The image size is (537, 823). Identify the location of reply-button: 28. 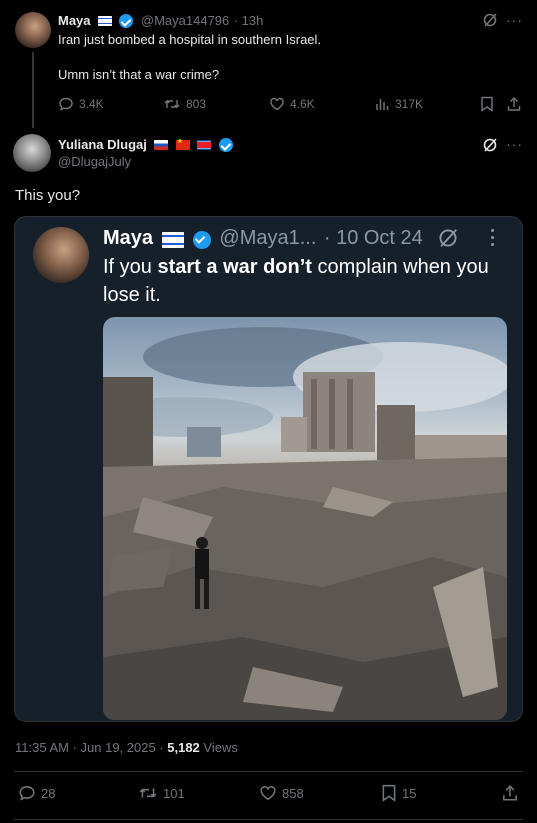
(36, 793).